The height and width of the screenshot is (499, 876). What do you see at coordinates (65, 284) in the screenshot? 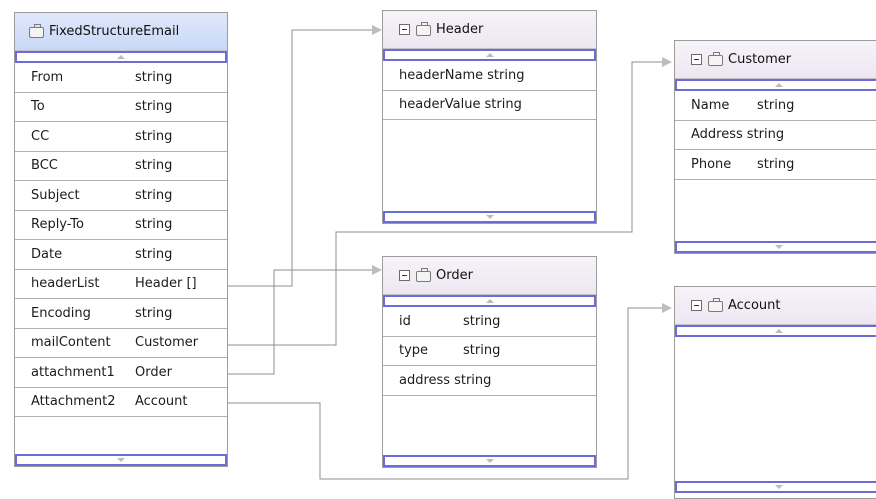
I see `field-name: headerList` at bounding box center [65, 284].